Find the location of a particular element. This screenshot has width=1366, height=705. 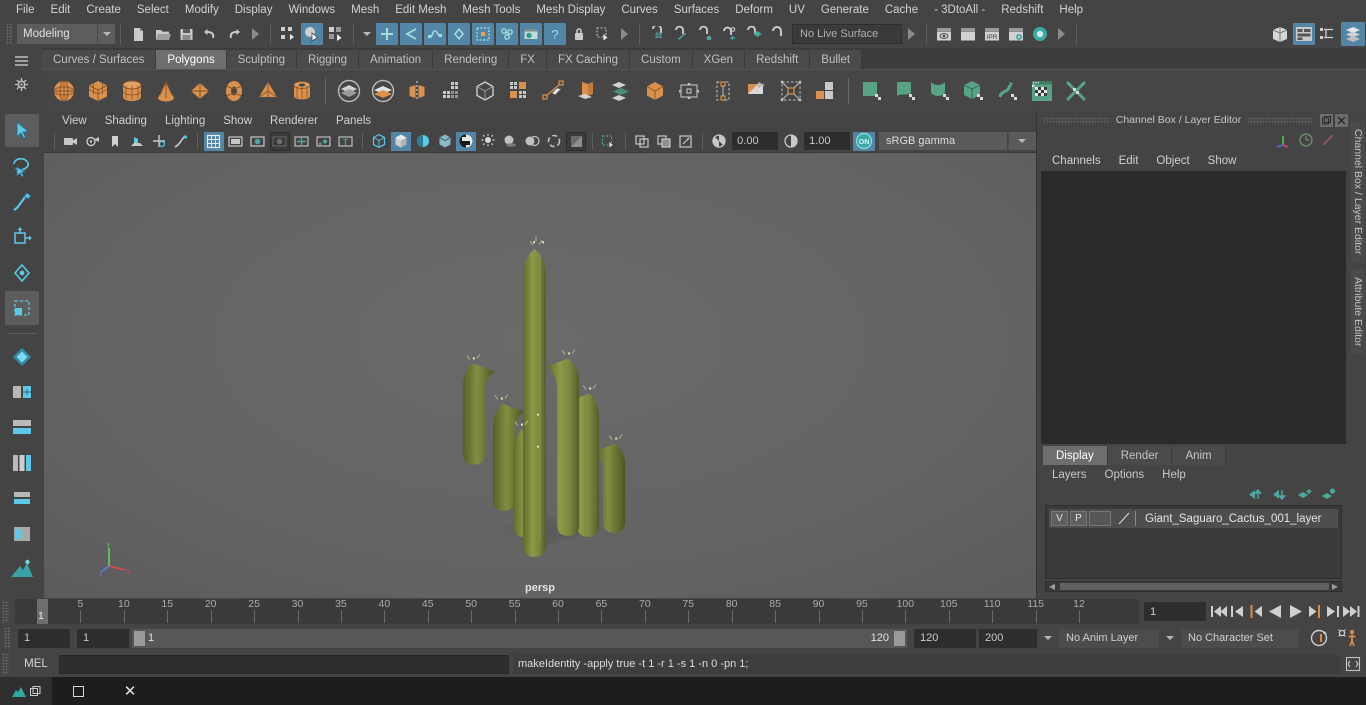

shelf-menu-icon is located at coordinates (21, 61).